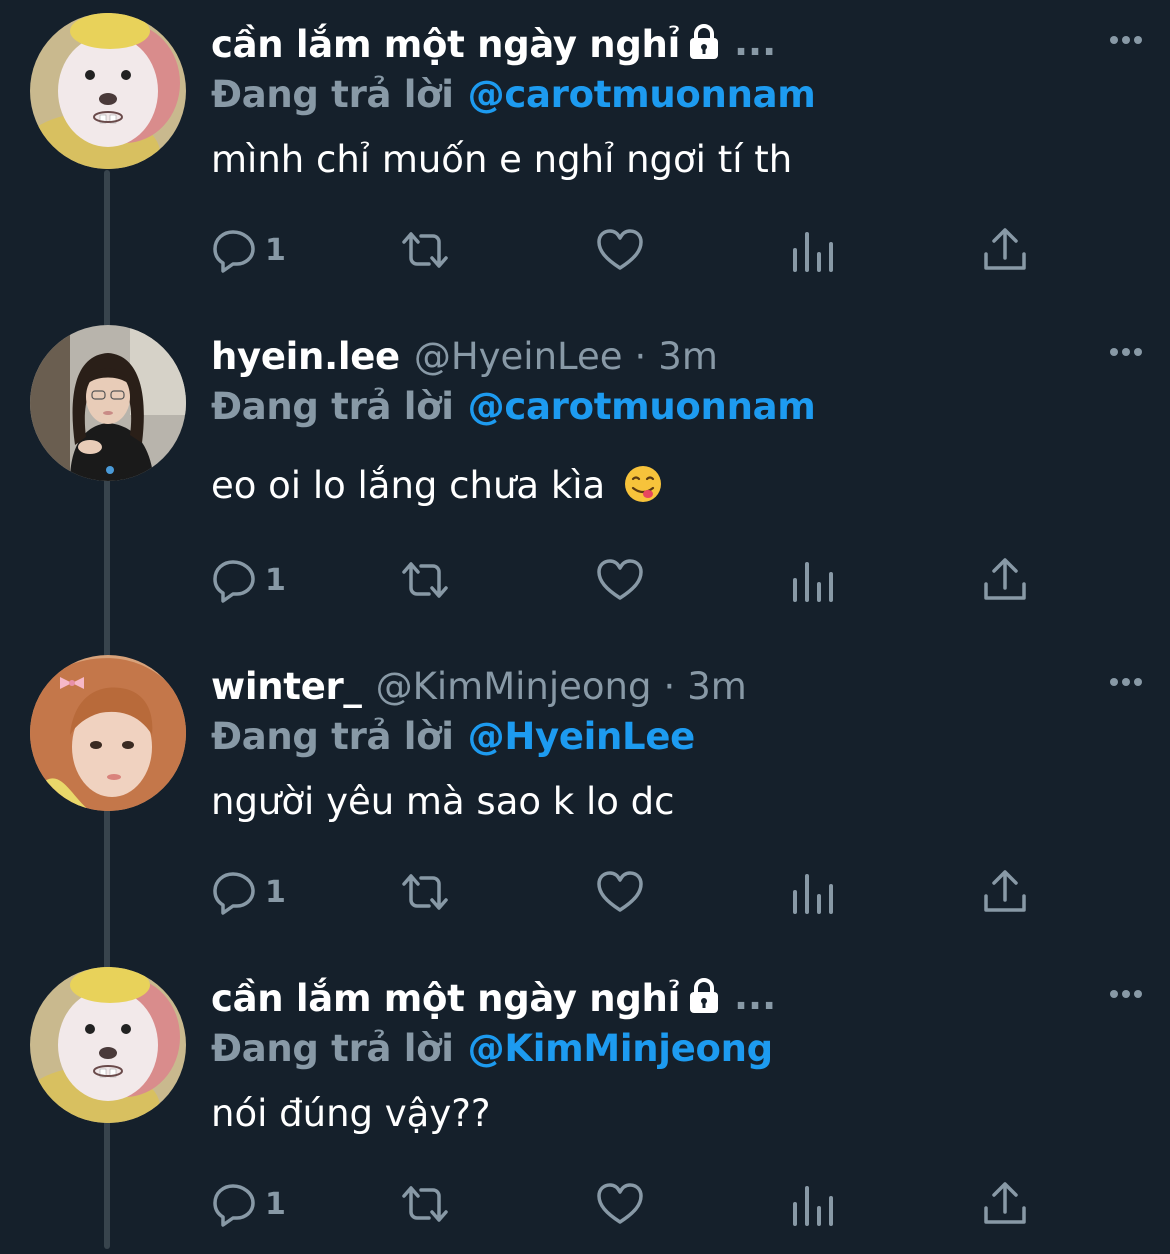  What do you see at coordinates (502, 159) in the screenshot?
I see `tweet-text: mình chỉ muốn e nghỉ ngơi tí th` at bounding box center [502, 159].